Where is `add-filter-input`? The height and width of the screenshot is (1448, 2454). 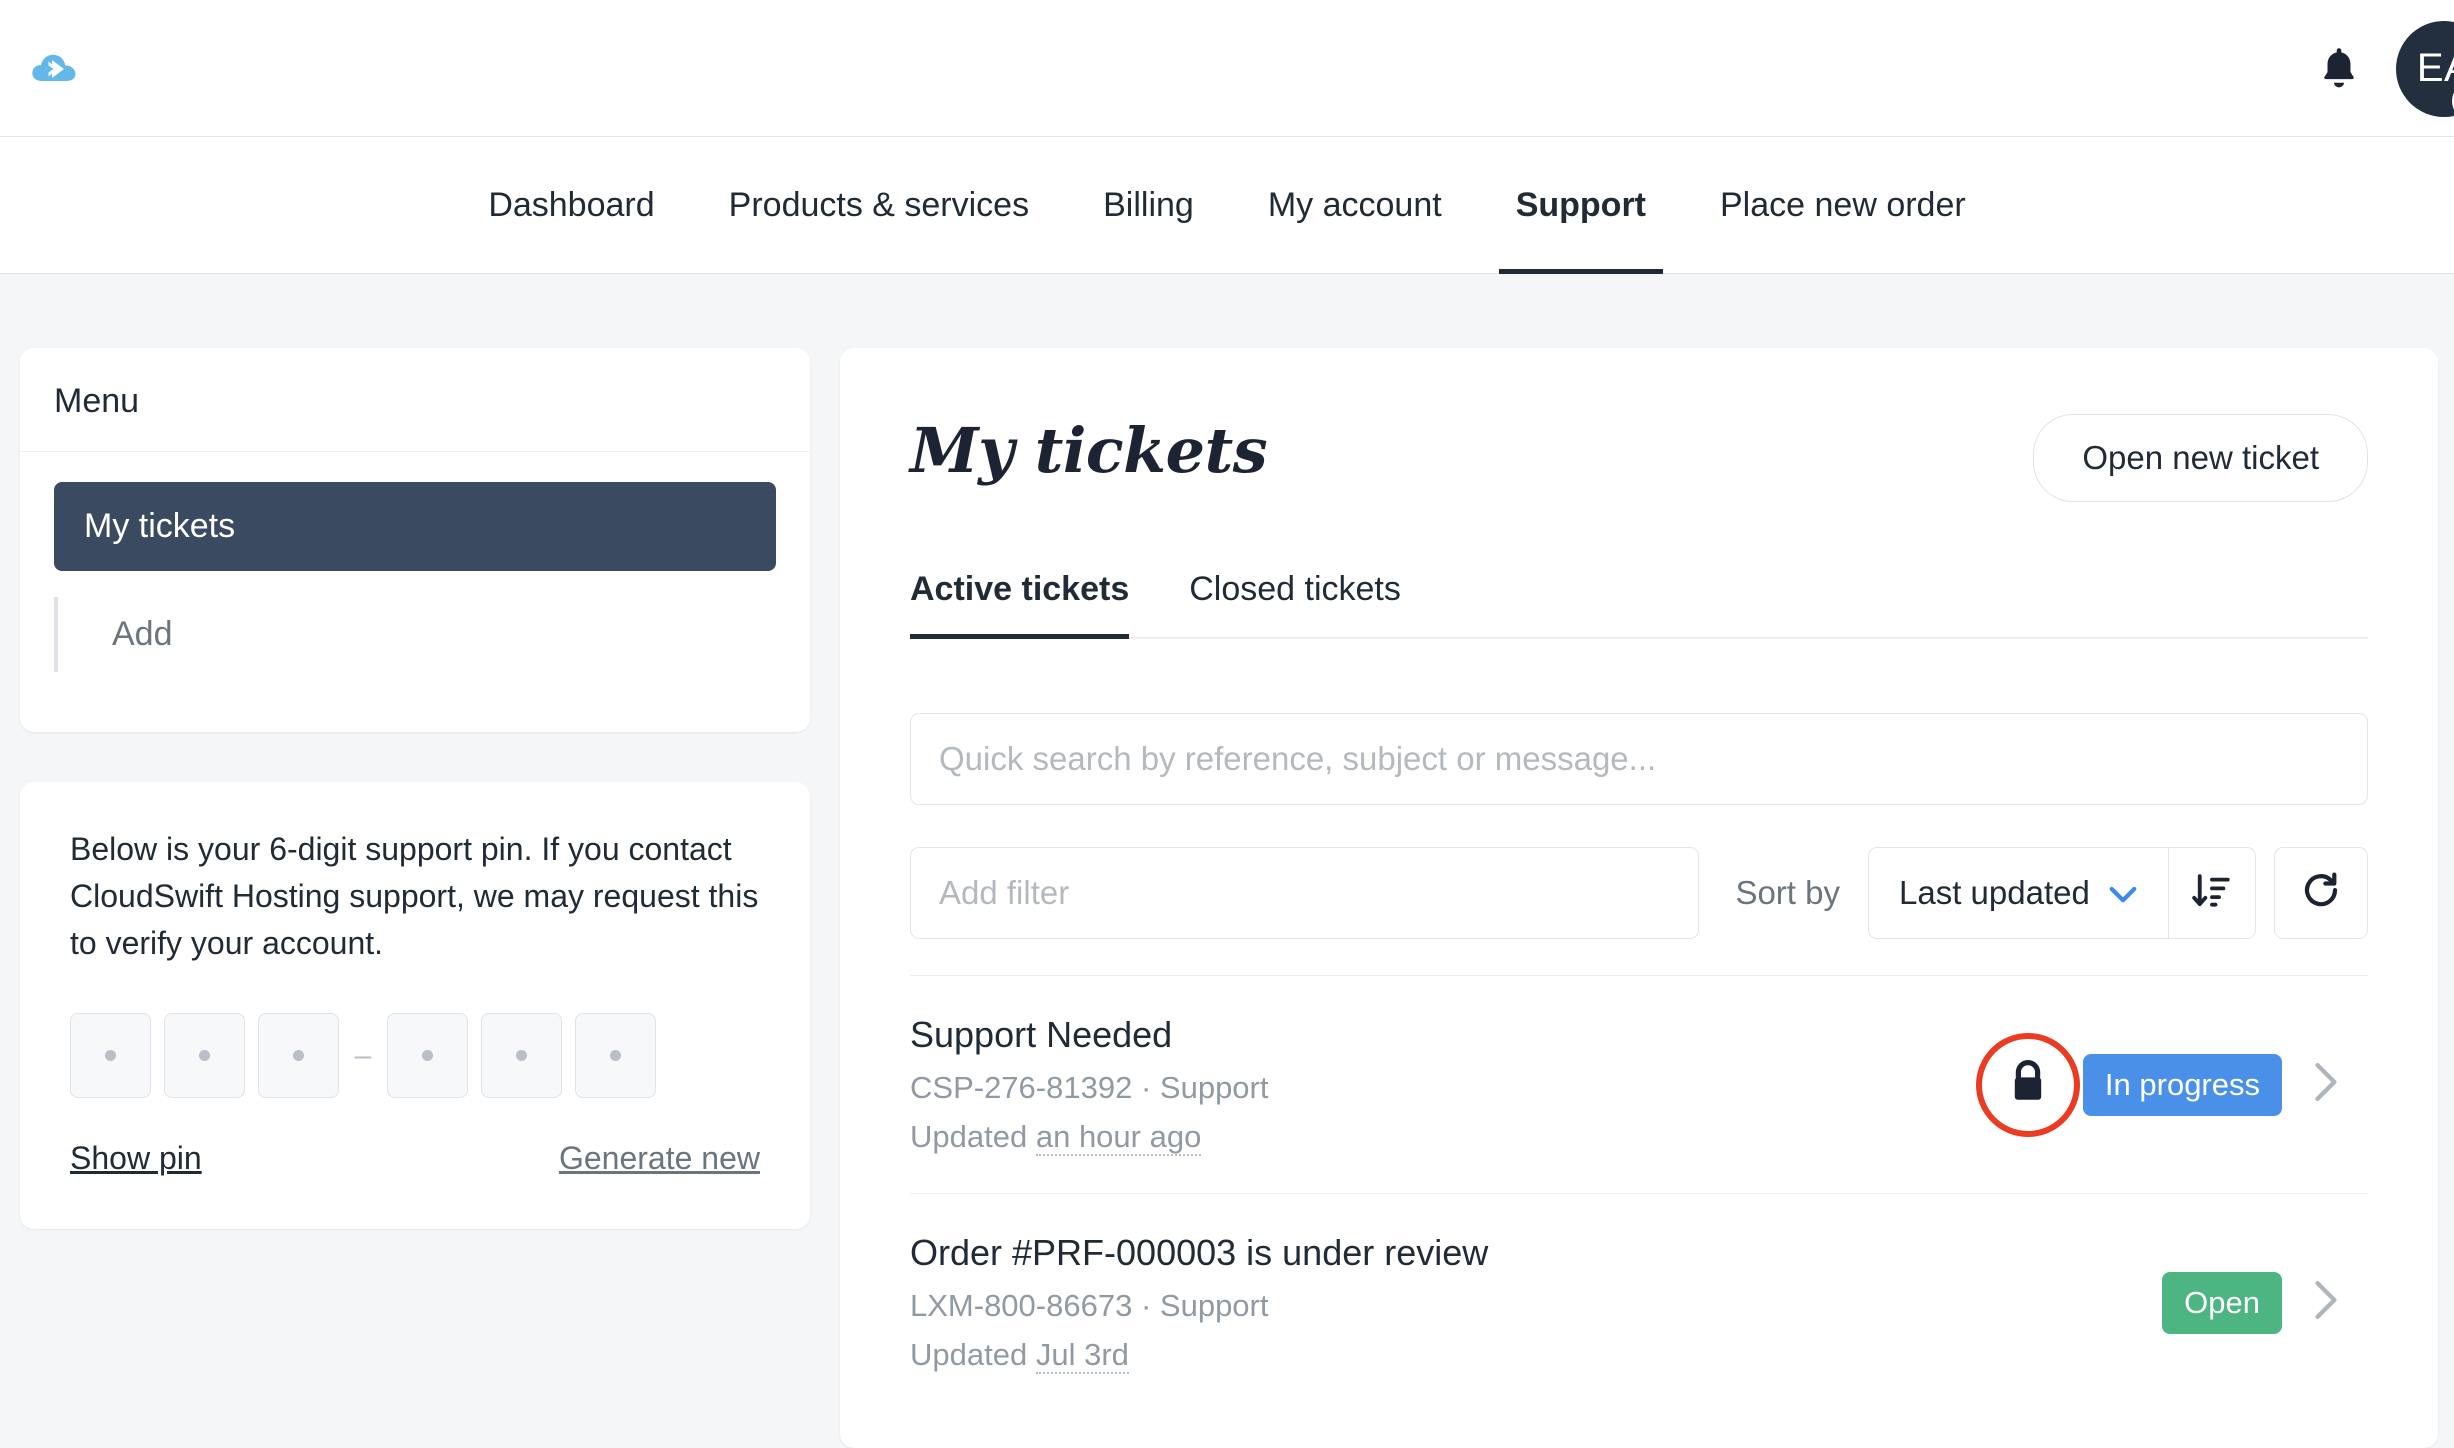 add-filter-input is located at coordinates (1305, 893).